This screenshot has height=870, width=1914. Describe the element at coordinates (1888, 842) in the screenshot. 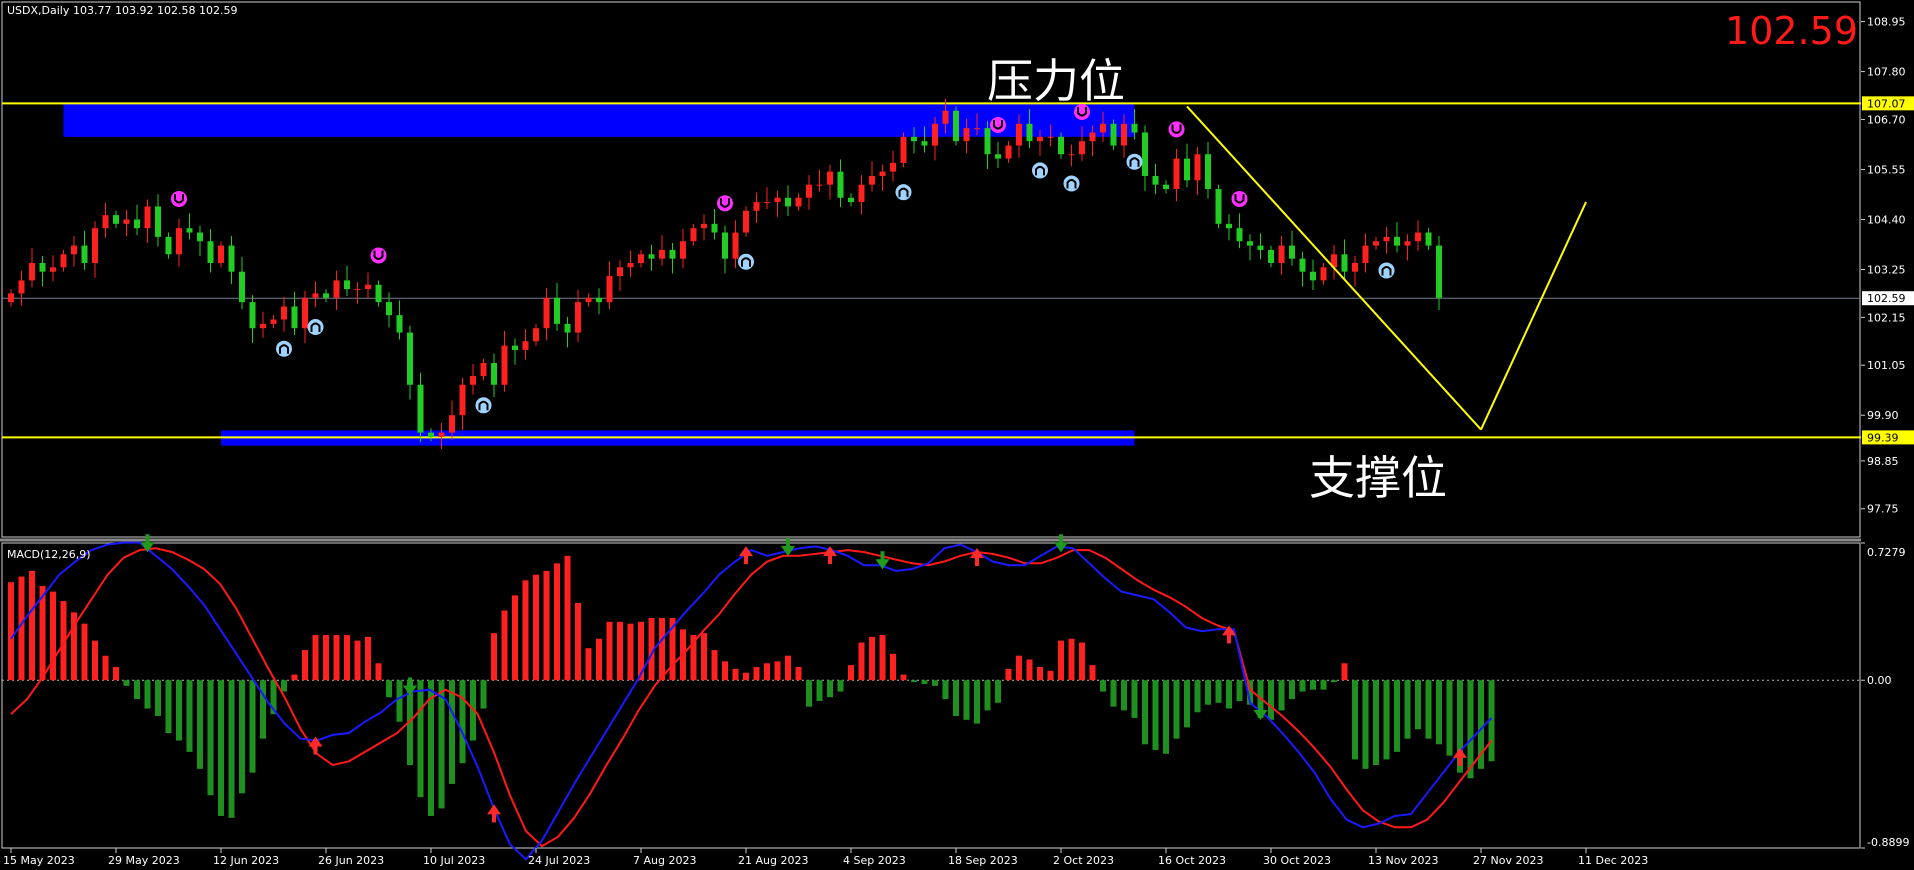

I see `macd-axis-label: -0.8899` at that location.